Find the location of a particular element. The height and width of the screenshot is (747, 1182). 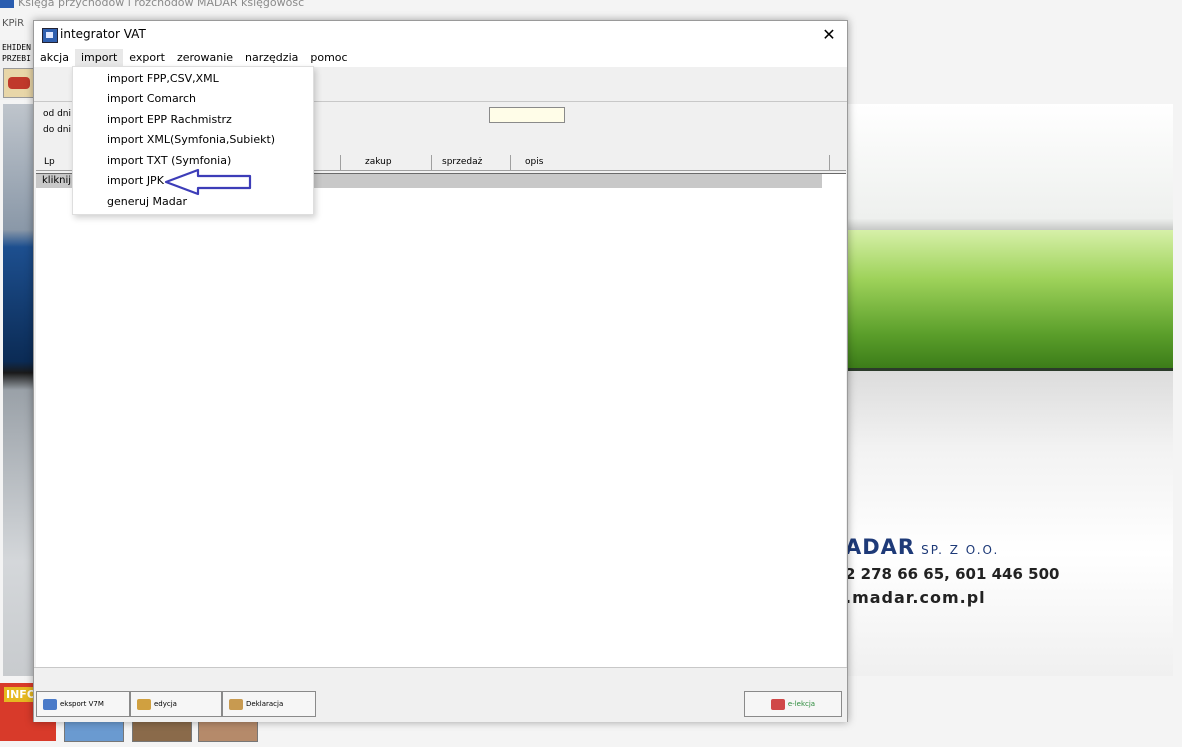

menu-item-import-fpp: import FPP,CSV,XML is located at coordinates (163, 79).